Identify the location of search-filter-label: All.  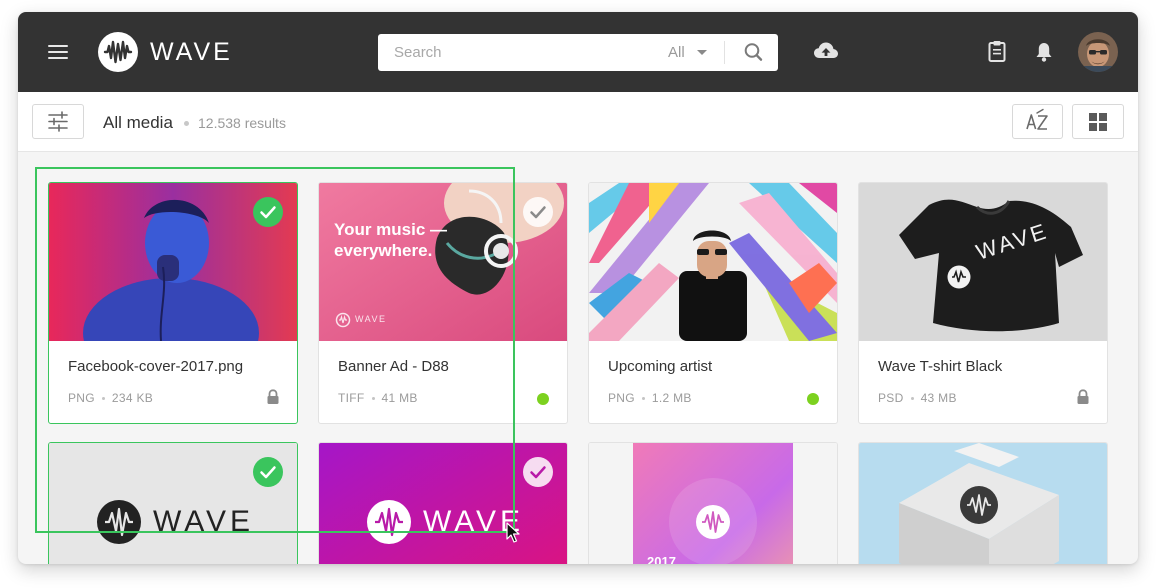
(676, 52).